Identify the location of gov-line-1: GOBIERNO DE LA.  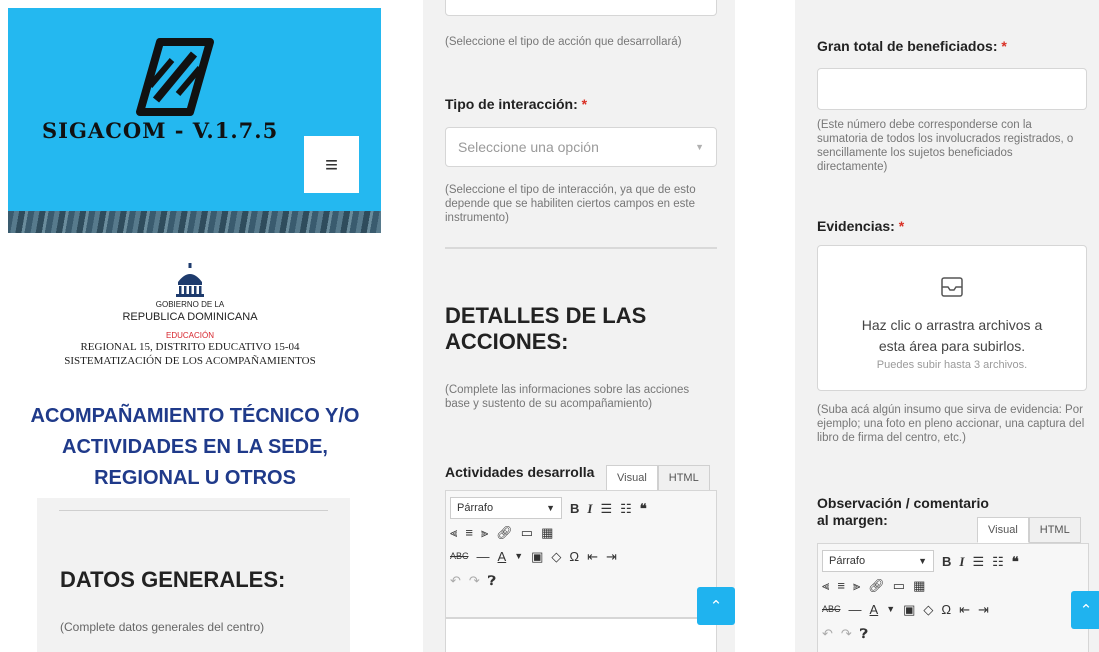
(190, 304).